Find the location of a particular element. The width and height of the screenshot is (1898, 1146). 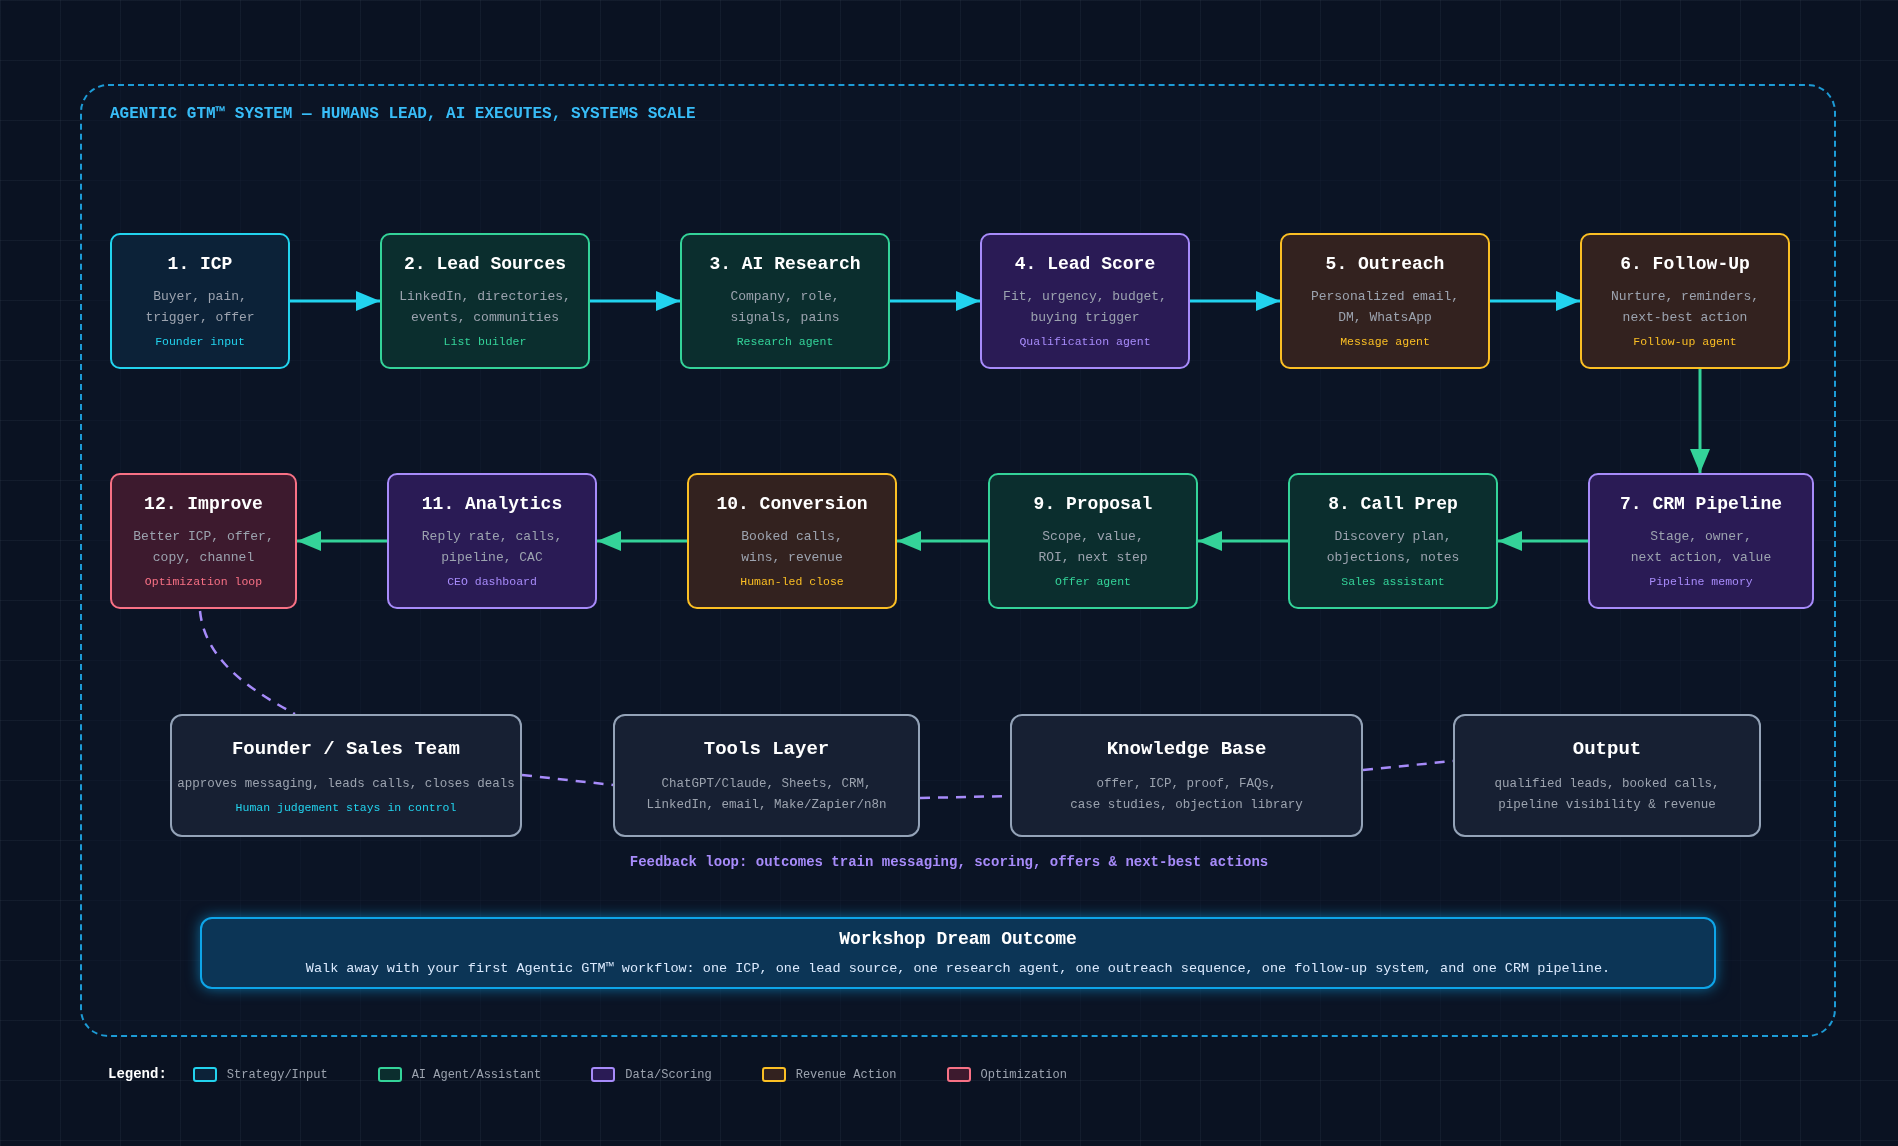

legend-label: AI Agent/Assistant is located at coordinates (476, 1075).